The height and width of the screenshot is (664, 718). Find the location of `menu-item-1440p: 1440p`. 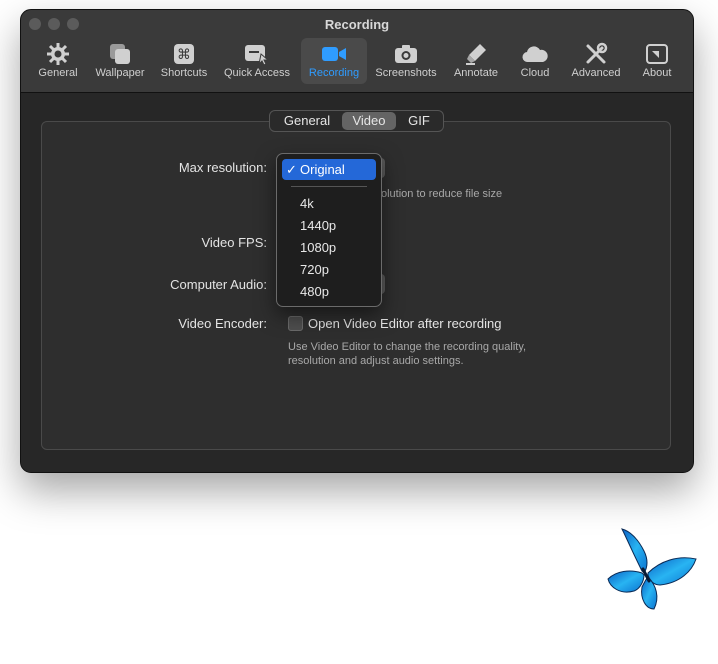

menu-item-1440p: 1440p is located at coordinates (318, 225).